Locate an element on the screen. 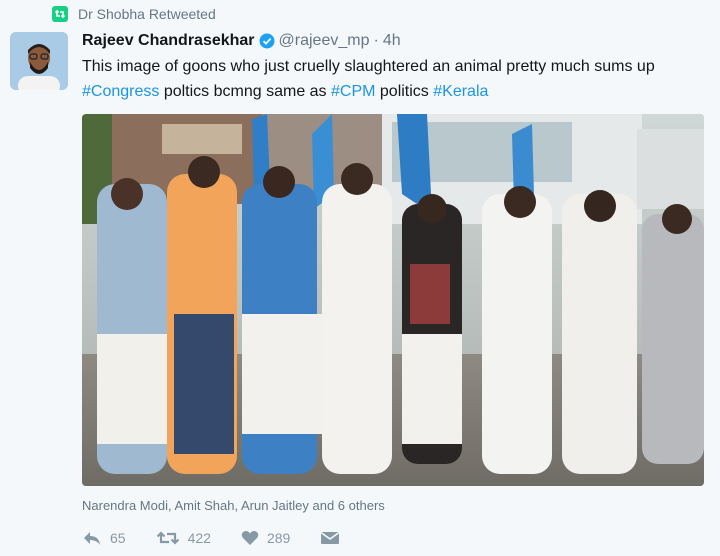  tweet-timestamp: 4h is located at coordinates (392, 41).